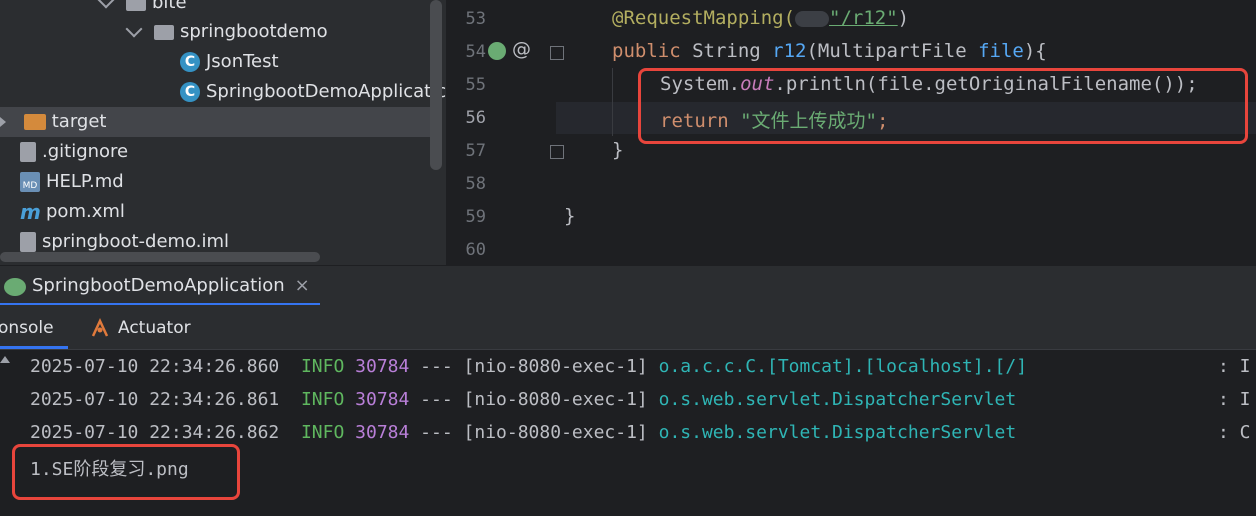 The image size is (1256, 516). I want to click on indent-guide, so click(612, 102).